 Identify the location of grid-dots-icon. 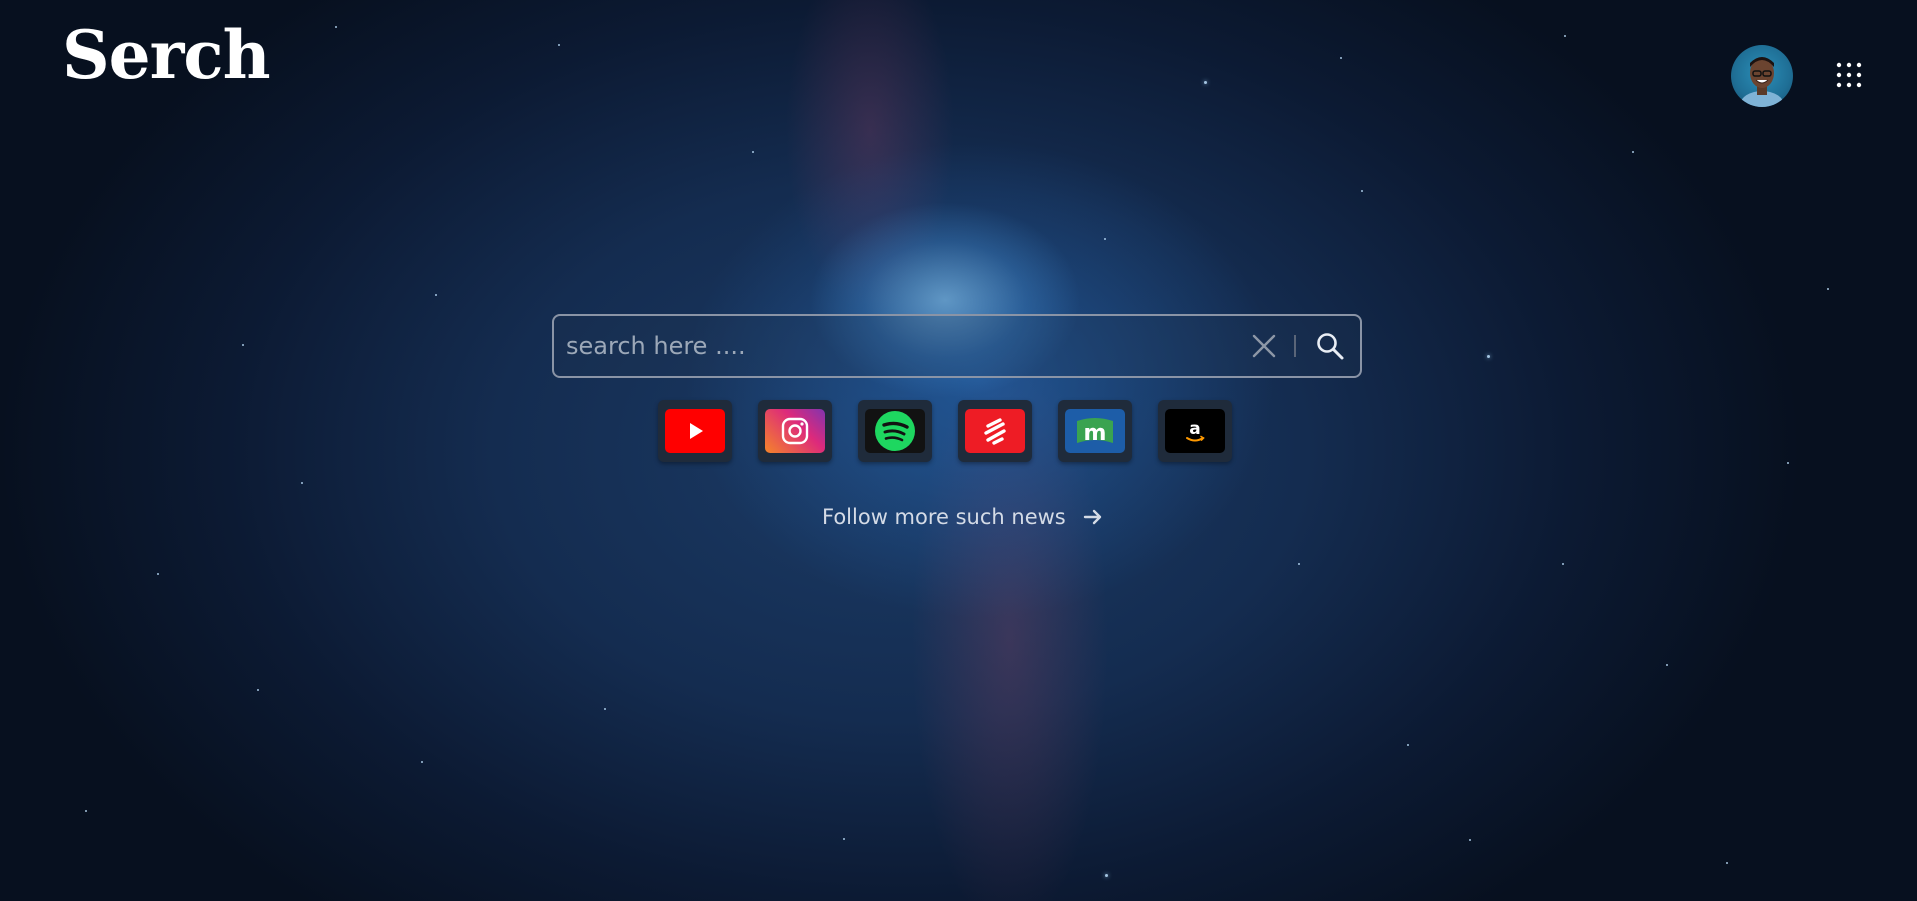
(1849, 75).